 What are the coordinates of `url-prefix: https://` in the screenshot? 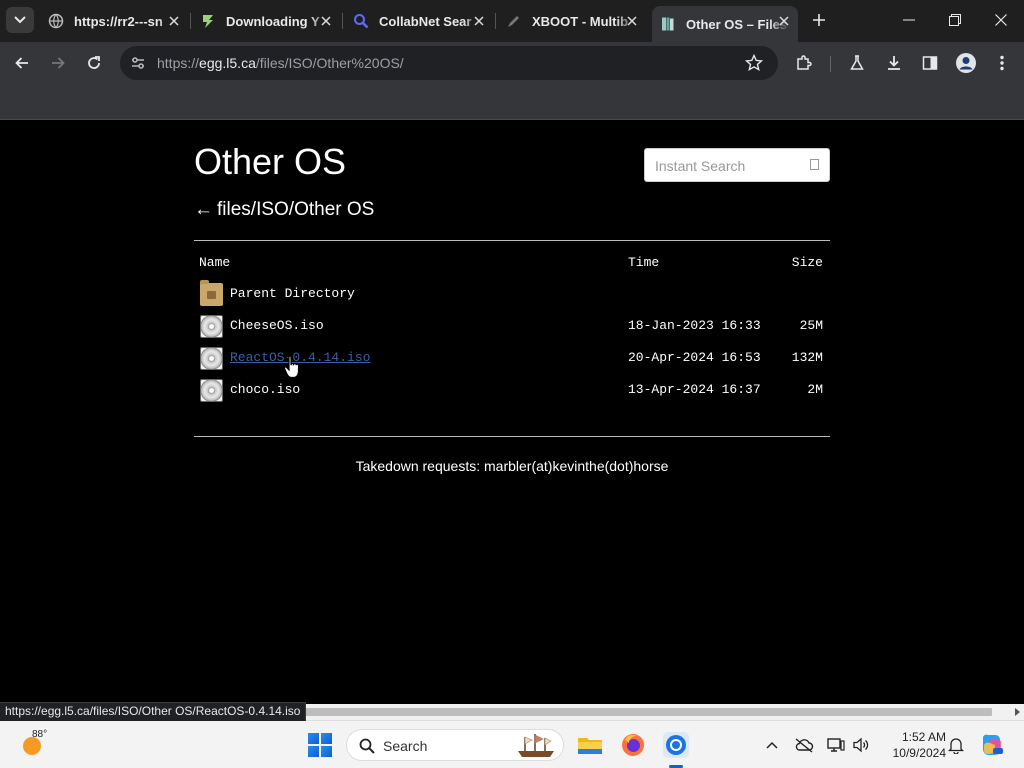 It's located at (178, 63).